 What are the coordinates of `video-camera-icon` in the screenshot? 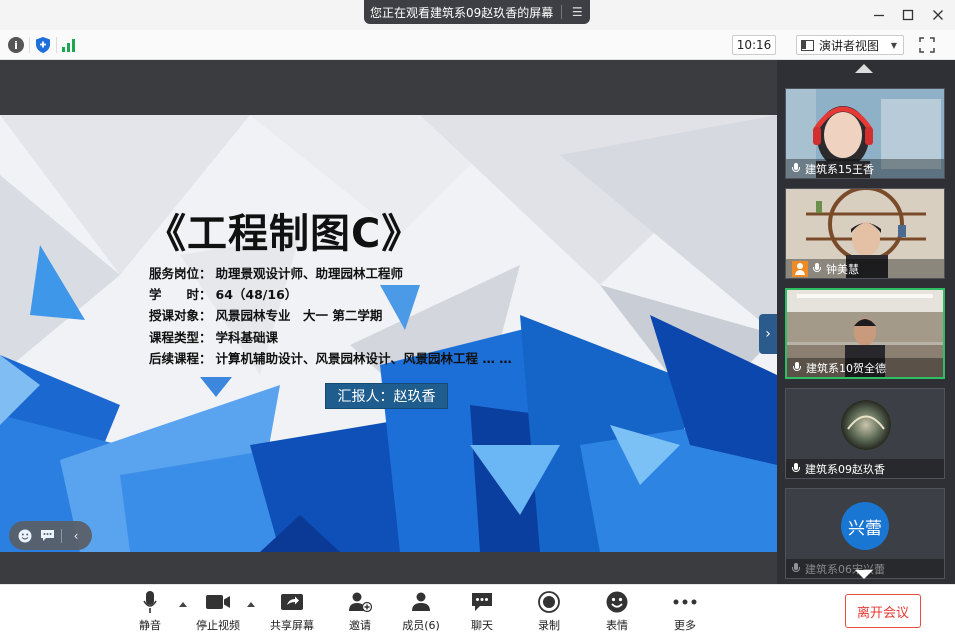 It's located at (218, 602).